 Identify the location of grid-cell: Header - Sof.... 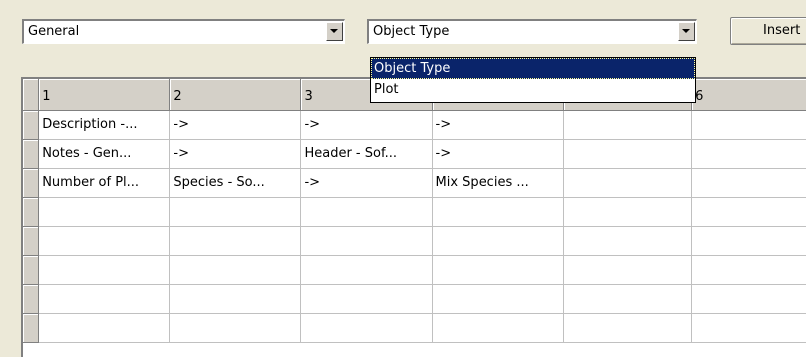
(366, 154).